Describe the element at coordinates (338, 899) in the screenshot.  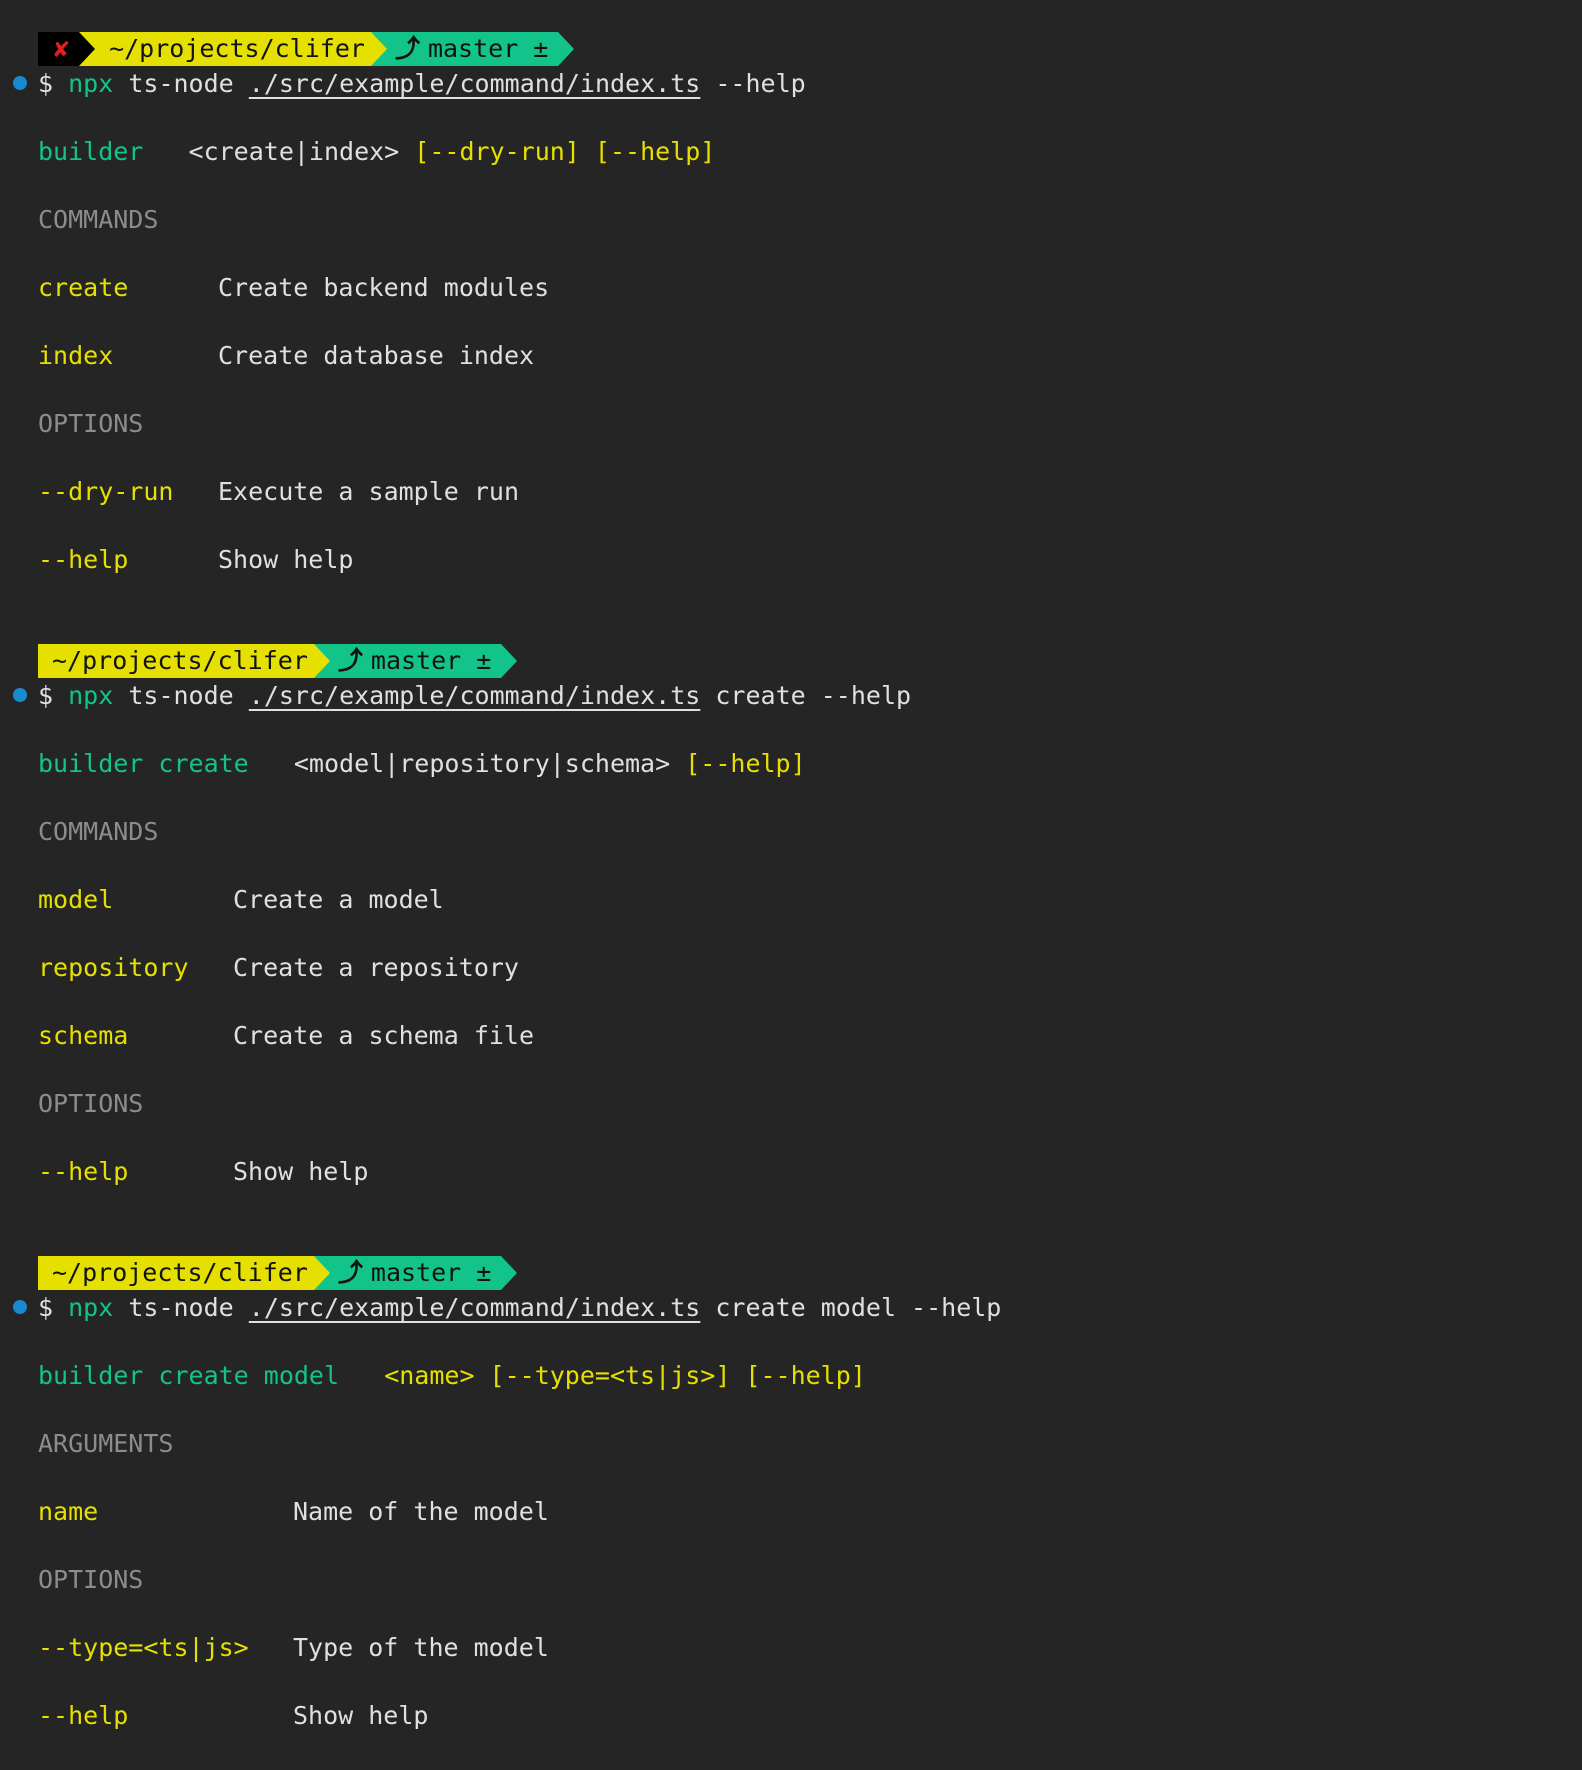
I see `item-desc: Create a model` at that location.